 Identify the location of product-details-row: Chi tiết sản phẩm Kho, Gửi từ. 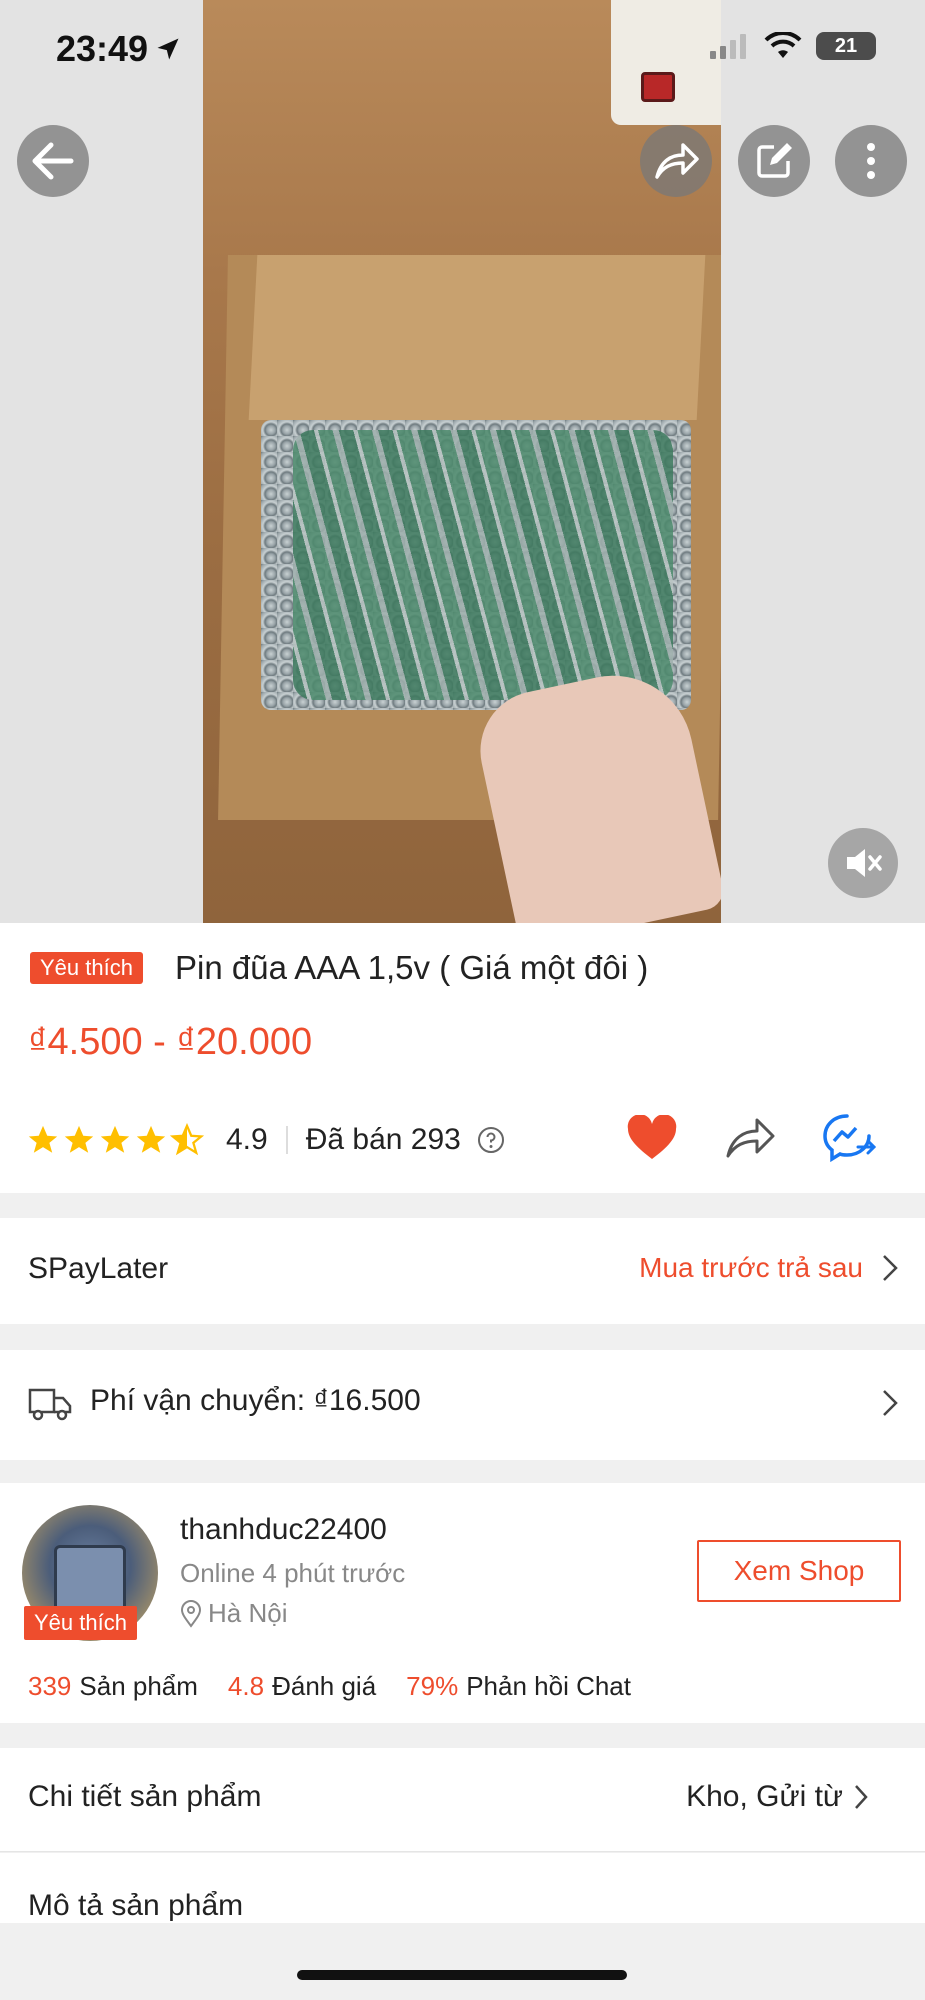
(462, 1800).